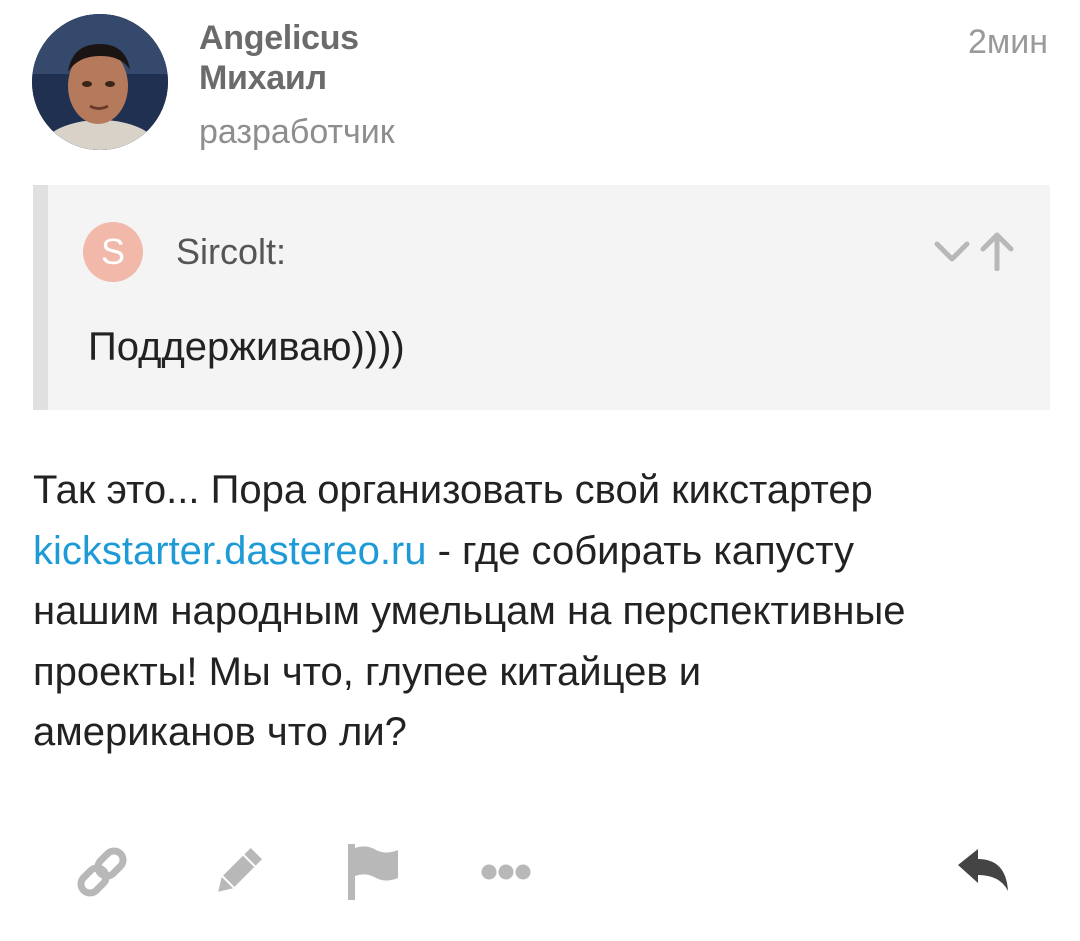 The image size is (1080, 941). Describe the element at coordinates (1007, 42) in the screenshot. I see `post-timestamp: 2мин` at that location.